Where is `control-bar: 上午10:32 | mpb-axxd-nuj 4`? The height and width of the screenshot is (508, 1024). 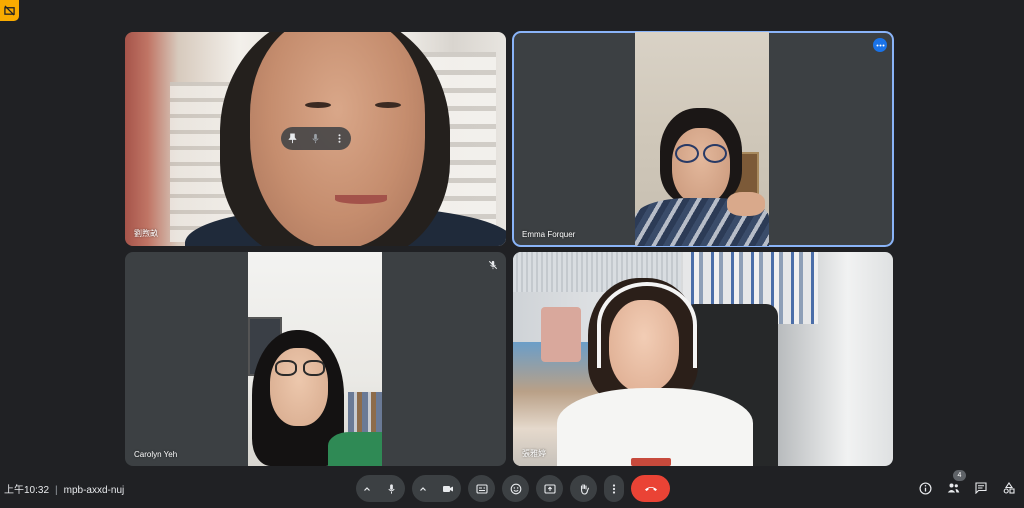
control-bar: 上午10:32 | mpb-axxd-nuj 4 is located at coordinates (512, 488).